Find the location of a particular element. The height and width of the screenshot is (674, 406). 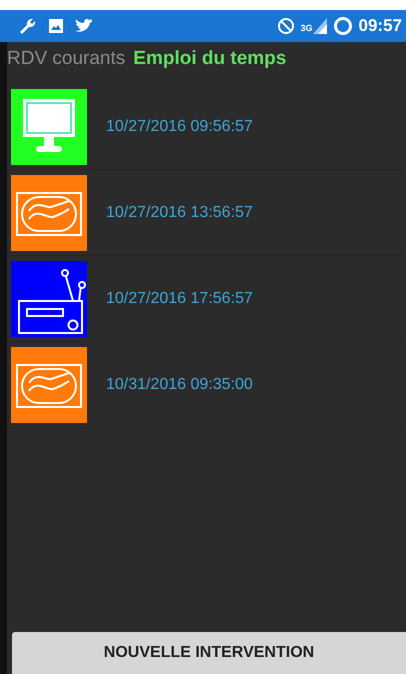

bird-icon is located at coordinates (84, 26).